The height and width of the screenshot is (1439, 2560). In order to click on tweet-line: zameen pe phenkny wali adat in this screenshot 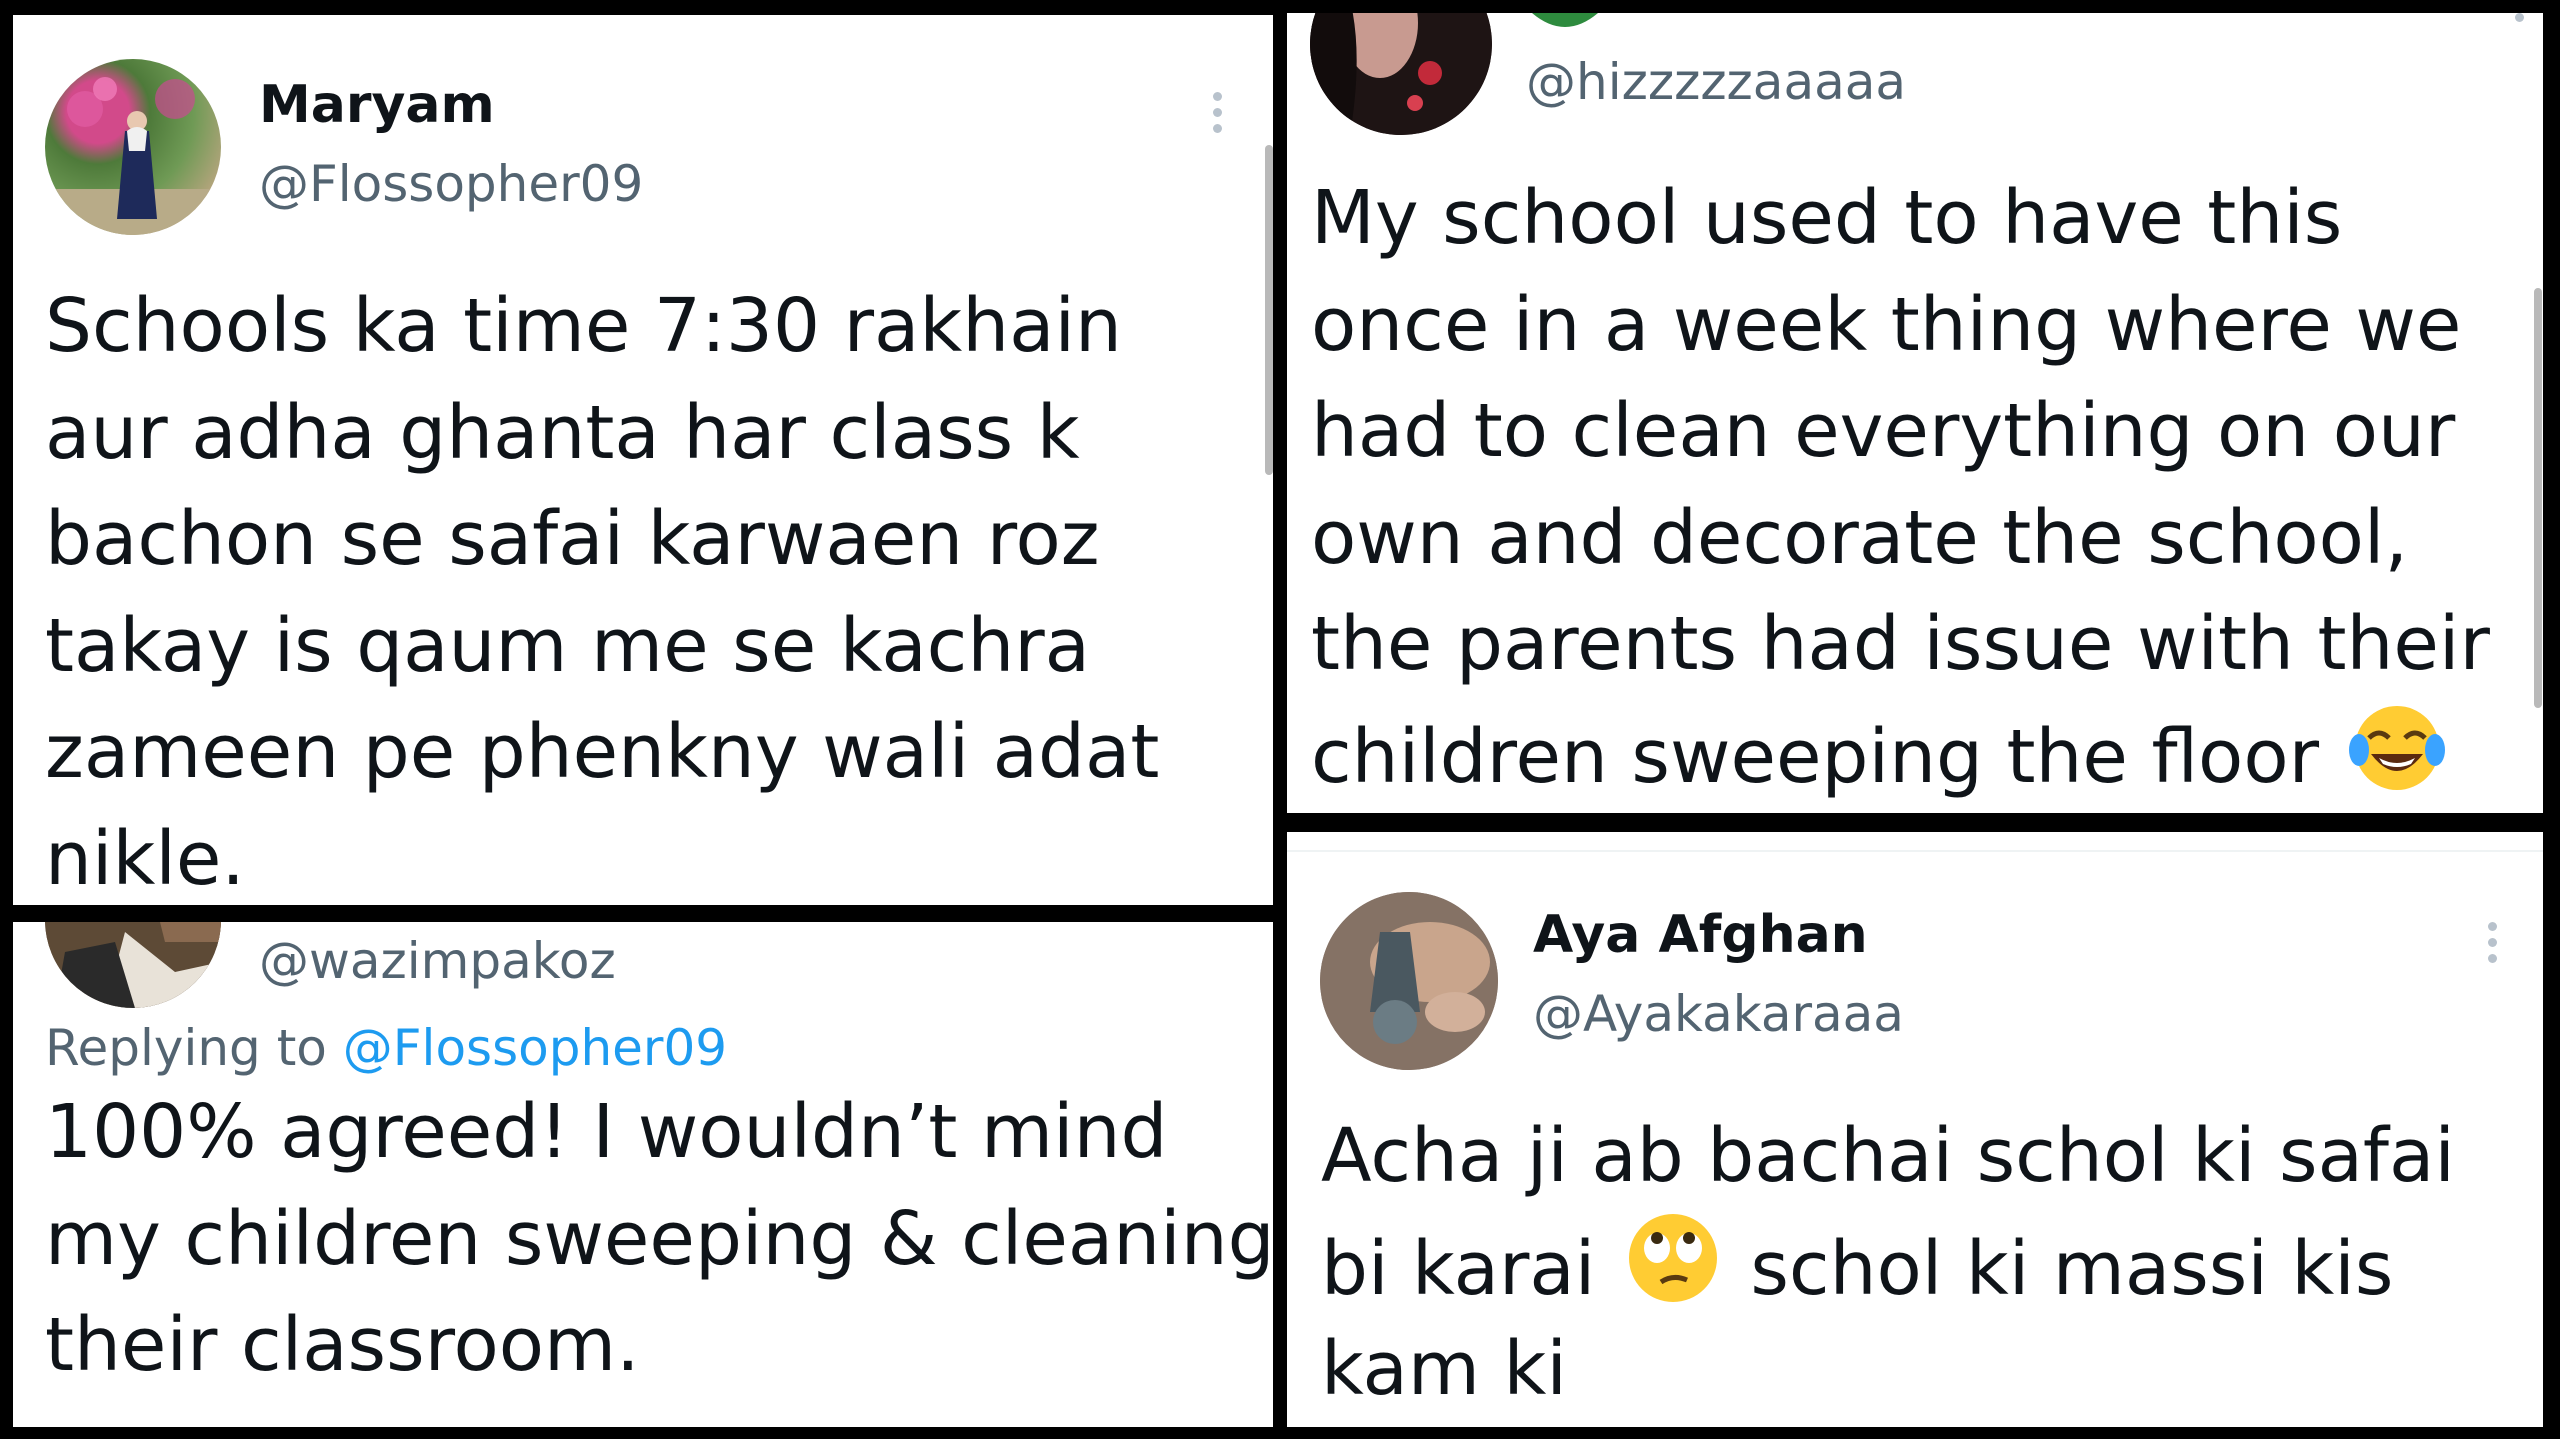, I will do `click(602, 752)`.